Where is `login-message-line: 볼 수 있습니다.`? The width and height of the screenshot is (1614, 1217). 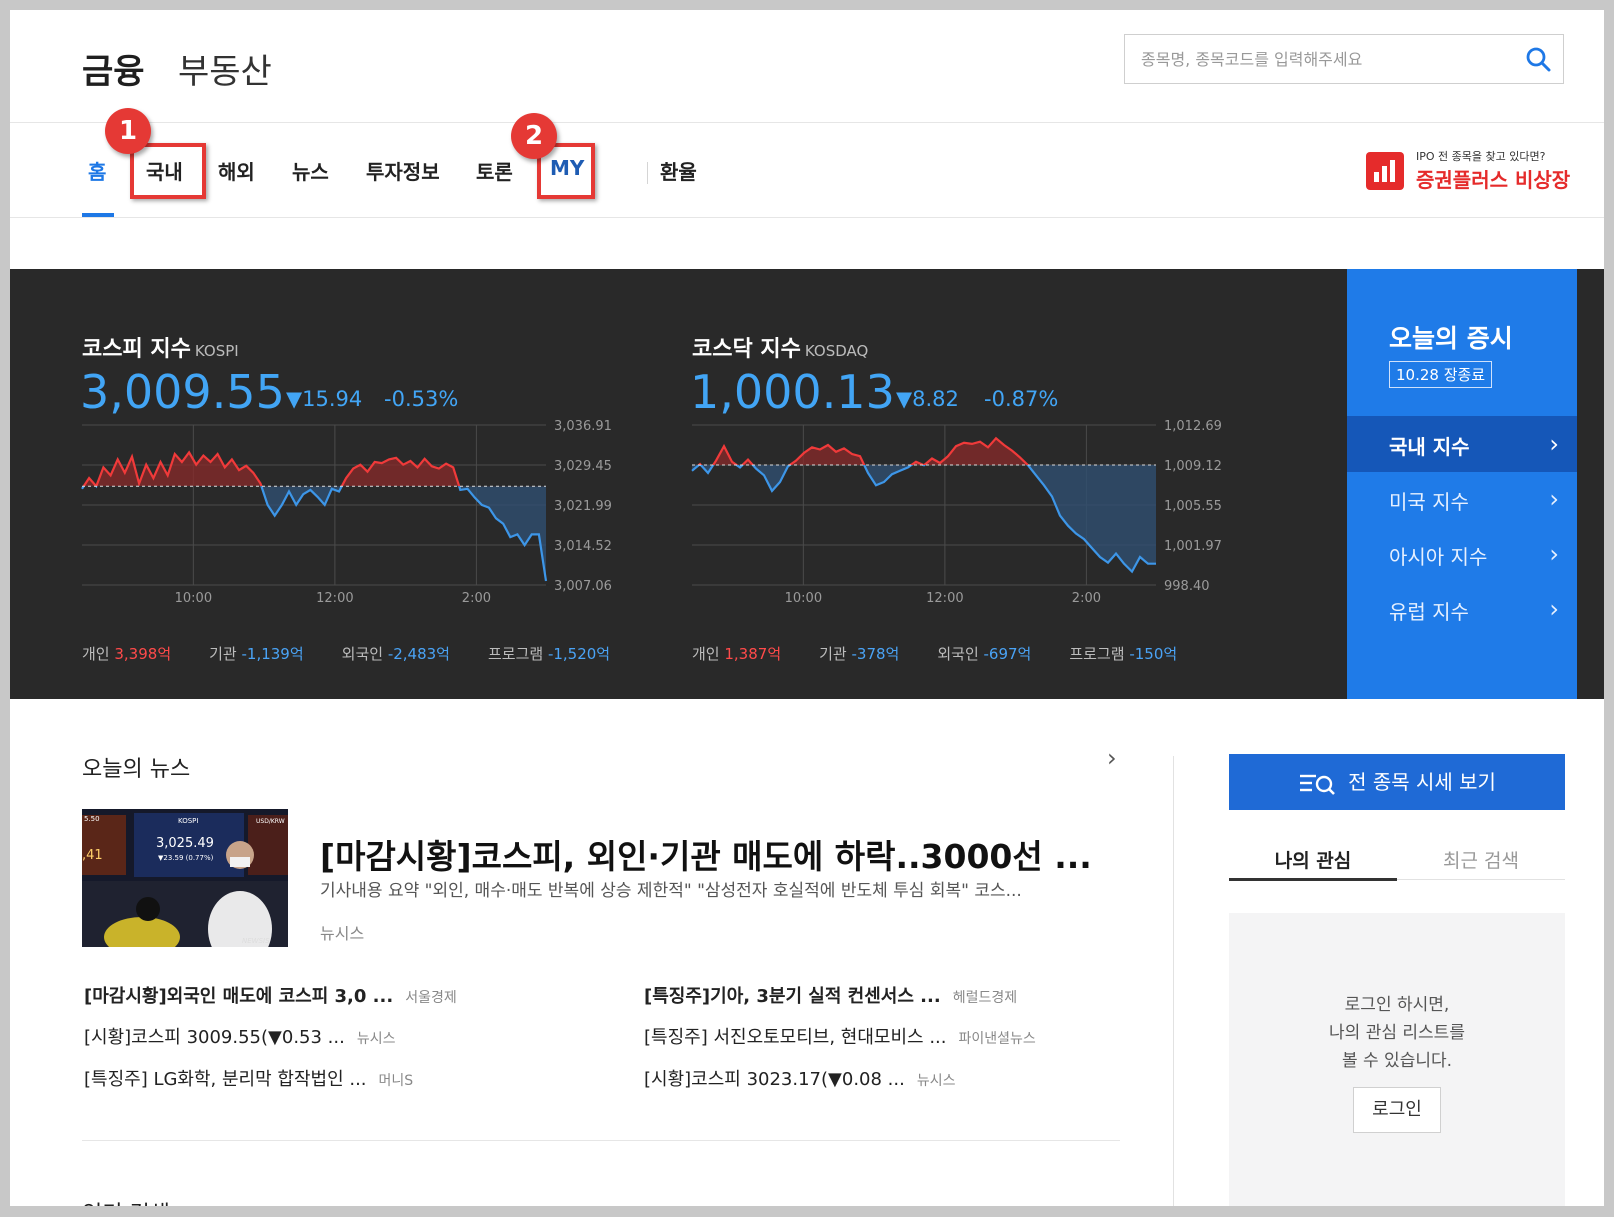
login-message-line: 볼 수 있습니다. is located at coordinates (1397, 1061).